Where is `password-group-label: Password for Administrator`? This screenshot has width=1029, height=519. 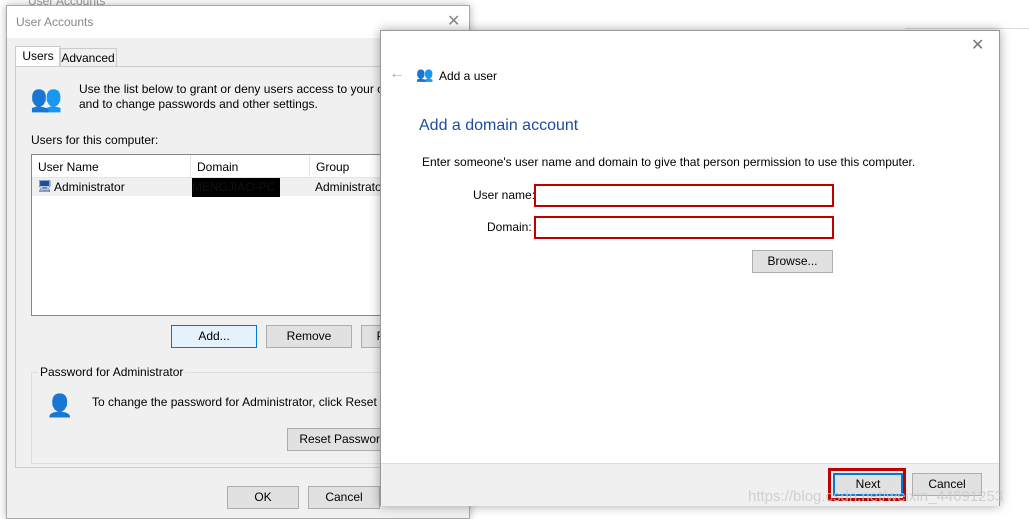
password-group-label: Password for Administrator is located at coordinates (112, 372).